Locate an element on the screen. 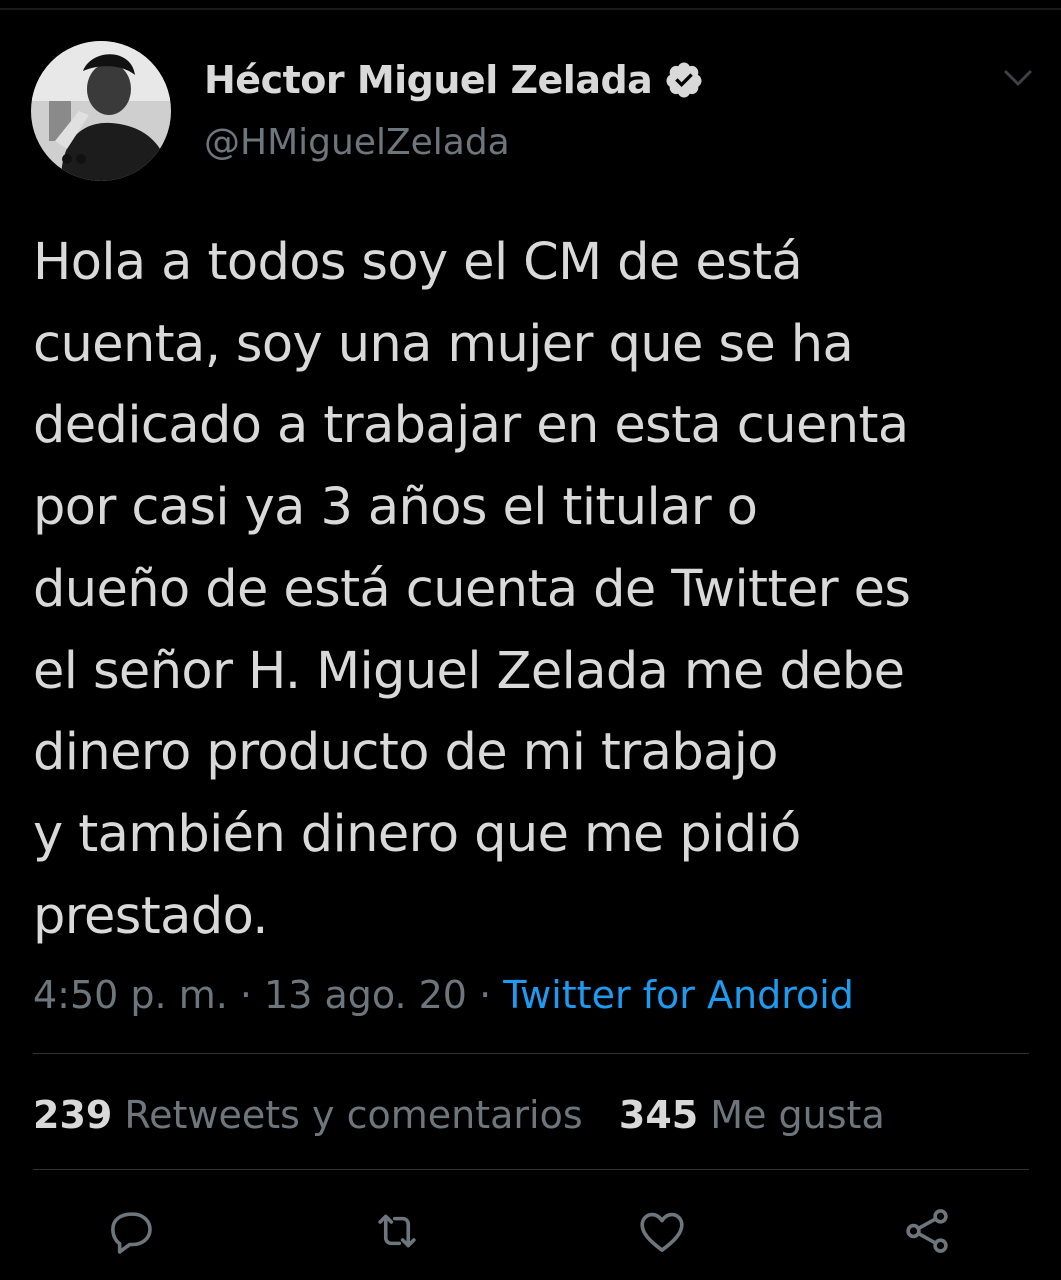 The height and width of the screenshot is (1280, 1061). likes-stat: 345 Me gusta is located at coordinates (752, 1115).